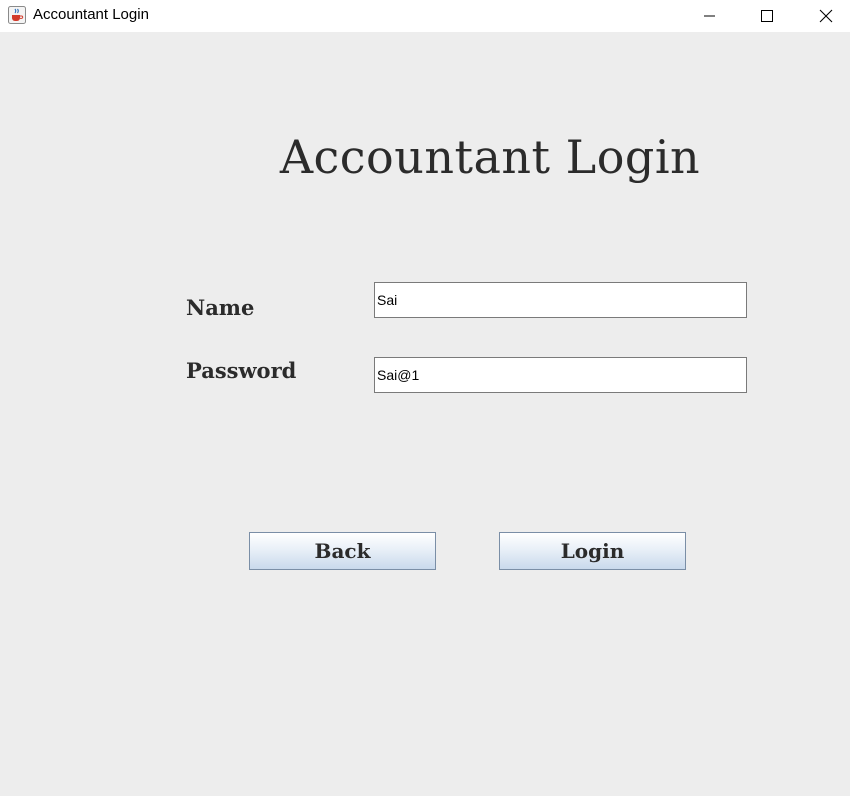 The image size is (850, 797). What do you see at coordinates (17, 15) in the screenshot?
I see `java-coffee-cup-icon` at bounding box center [17, 15].